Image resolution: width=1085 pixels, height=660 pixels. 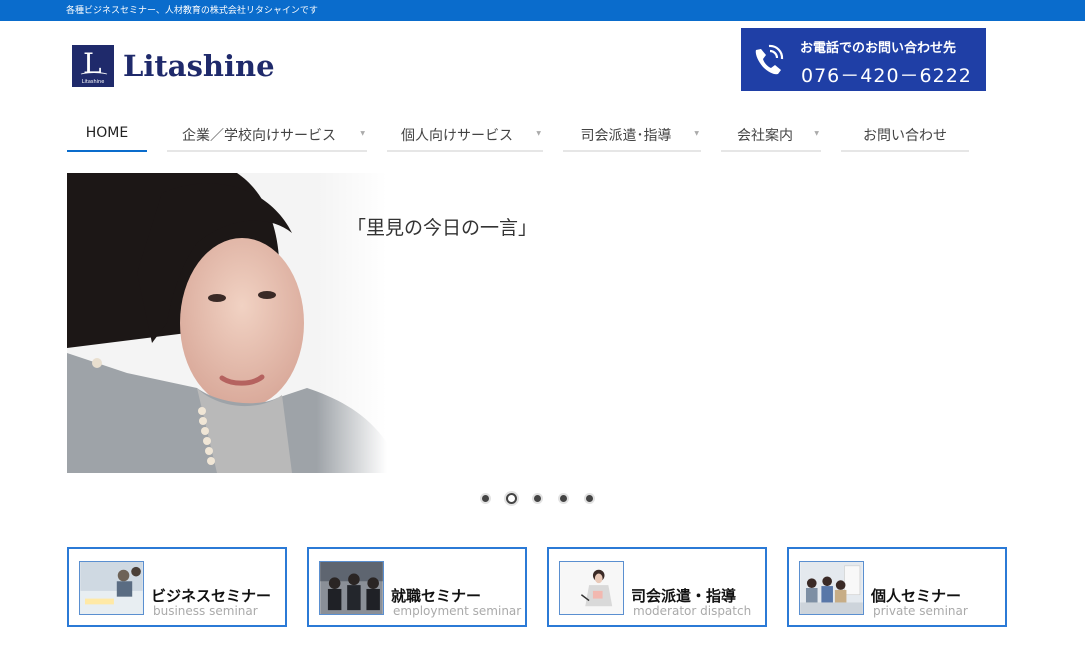 I want to click on moderator-dispatch-thumbnail, so click(x=591, y=588).